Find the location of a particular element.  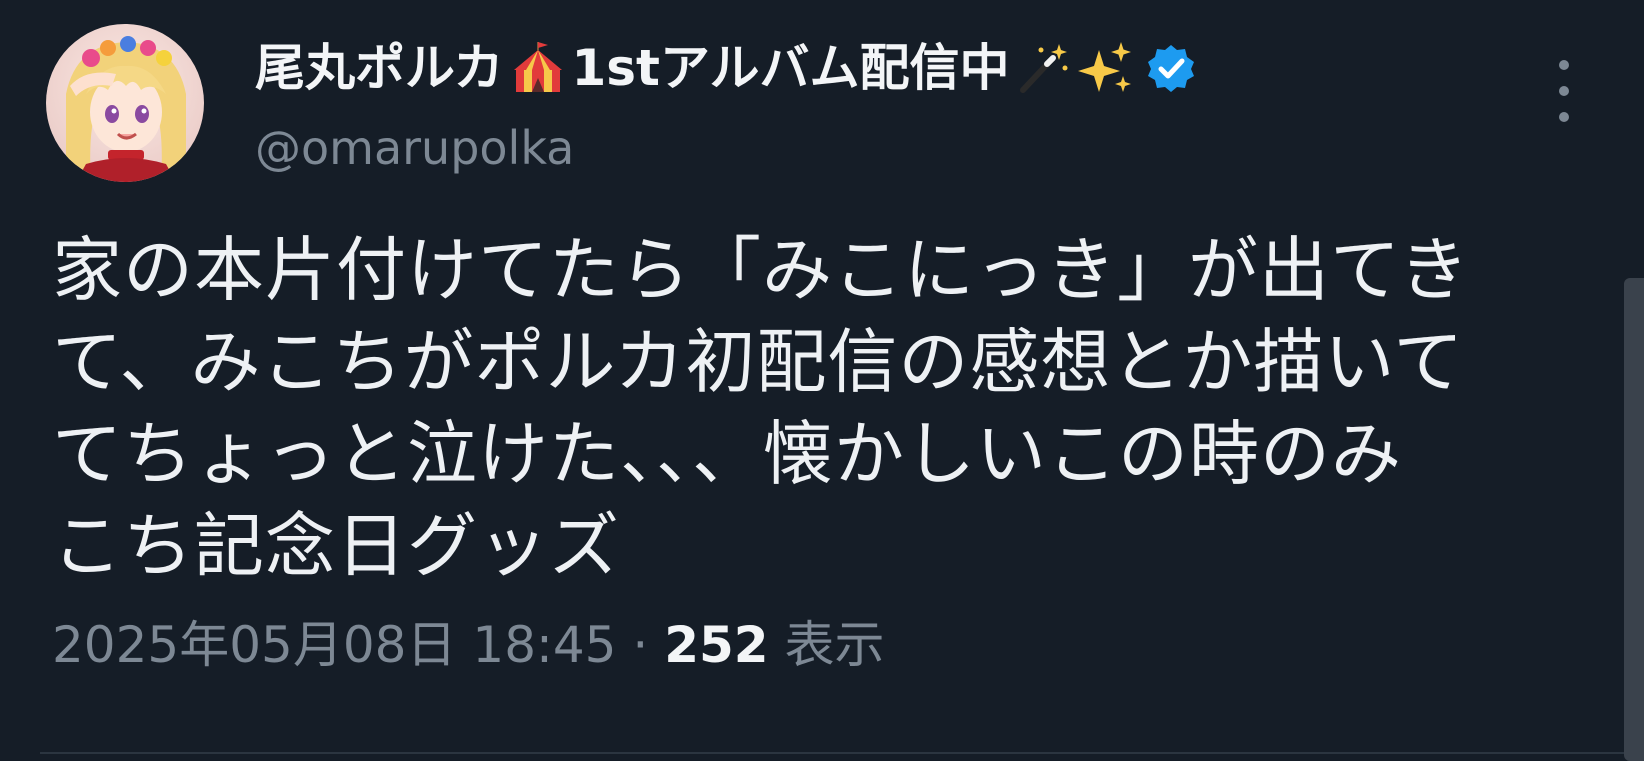

sparkles-icon is located at coordinates (1105, 68).